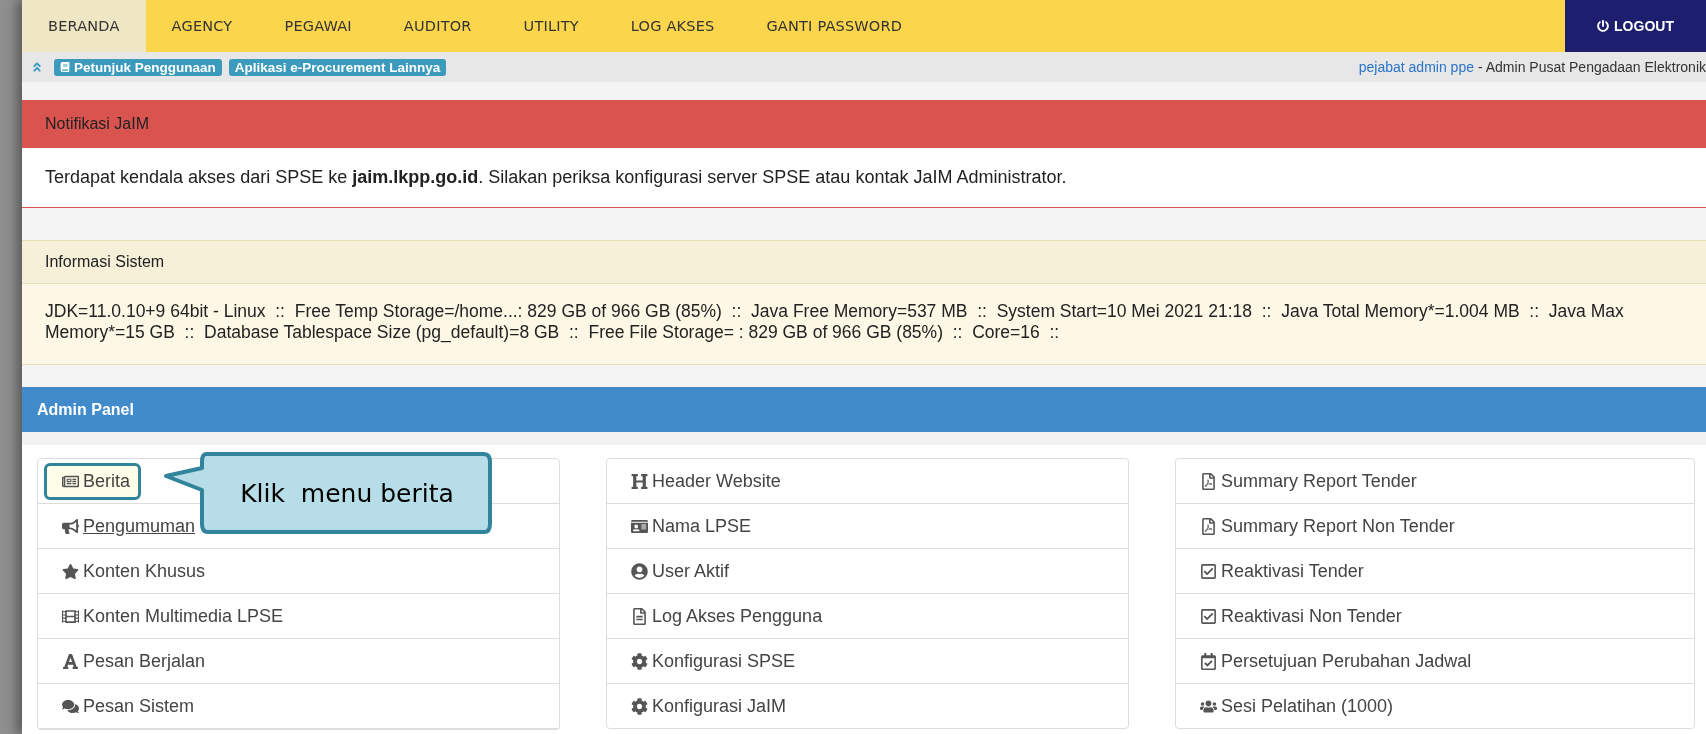 The height and width of the screenshot is (734, 1706). What do you see at coordinates (864, 178) in the screenshot?
I see `notification-message: Terdapat kendala akses dari SPSE ke jaim.lkpp.go.id. Silakan periksa konfigurasi server SPSE atau kontak JaIM Administrator.` at bounding box center [864, 178].